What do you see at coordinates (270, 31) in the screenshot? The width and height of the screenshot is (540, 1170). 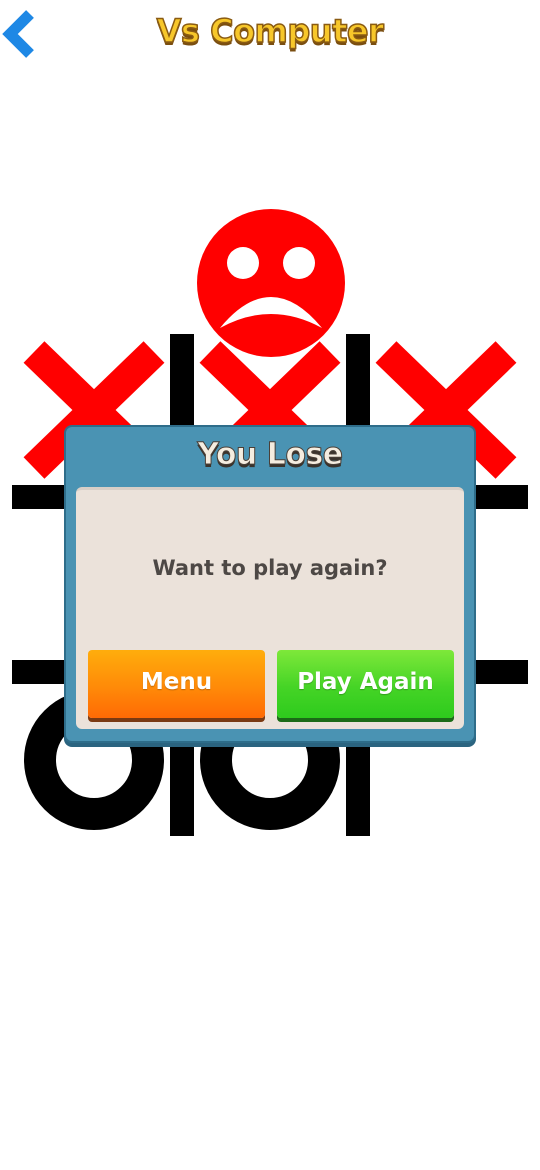 I see `page-title: Vs Computer` at bounding box center [270, 31].